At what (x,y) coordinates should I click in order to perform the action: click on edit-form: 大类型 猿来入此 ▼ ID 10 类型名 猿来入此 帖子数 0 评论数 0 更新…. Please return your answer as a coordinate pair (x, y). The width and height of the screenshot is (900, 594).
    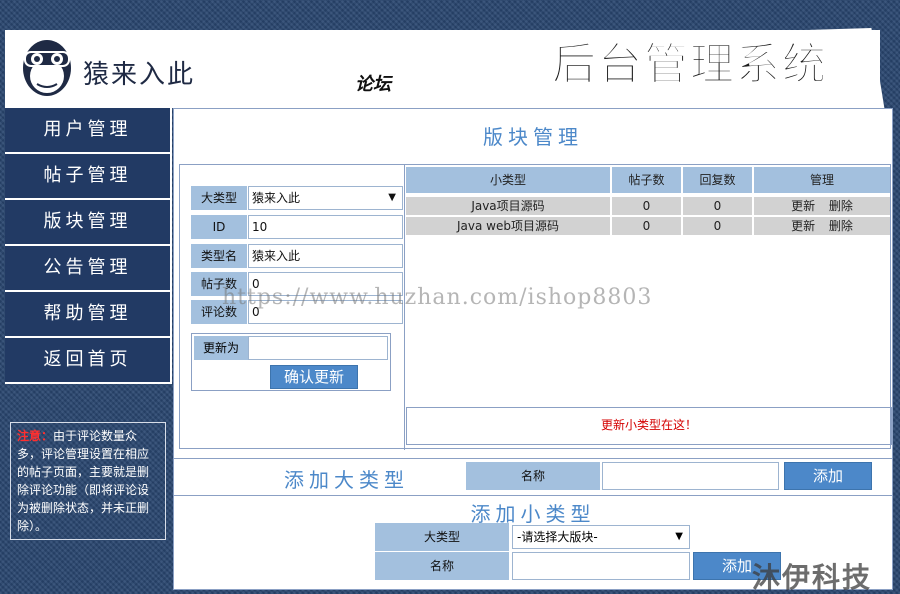
    Looking at the image, I should click on (292, 307).